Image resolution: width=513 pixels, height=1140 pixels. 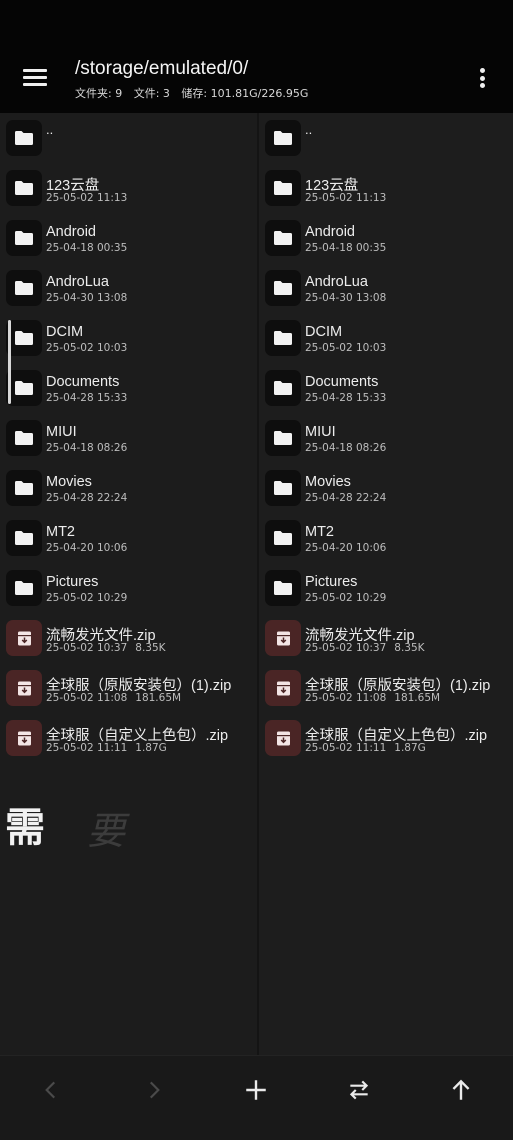 What do you see at coordinates (154, 1090) in the screenshot?
I see `forward-button` at bounding box center [154, 1090].